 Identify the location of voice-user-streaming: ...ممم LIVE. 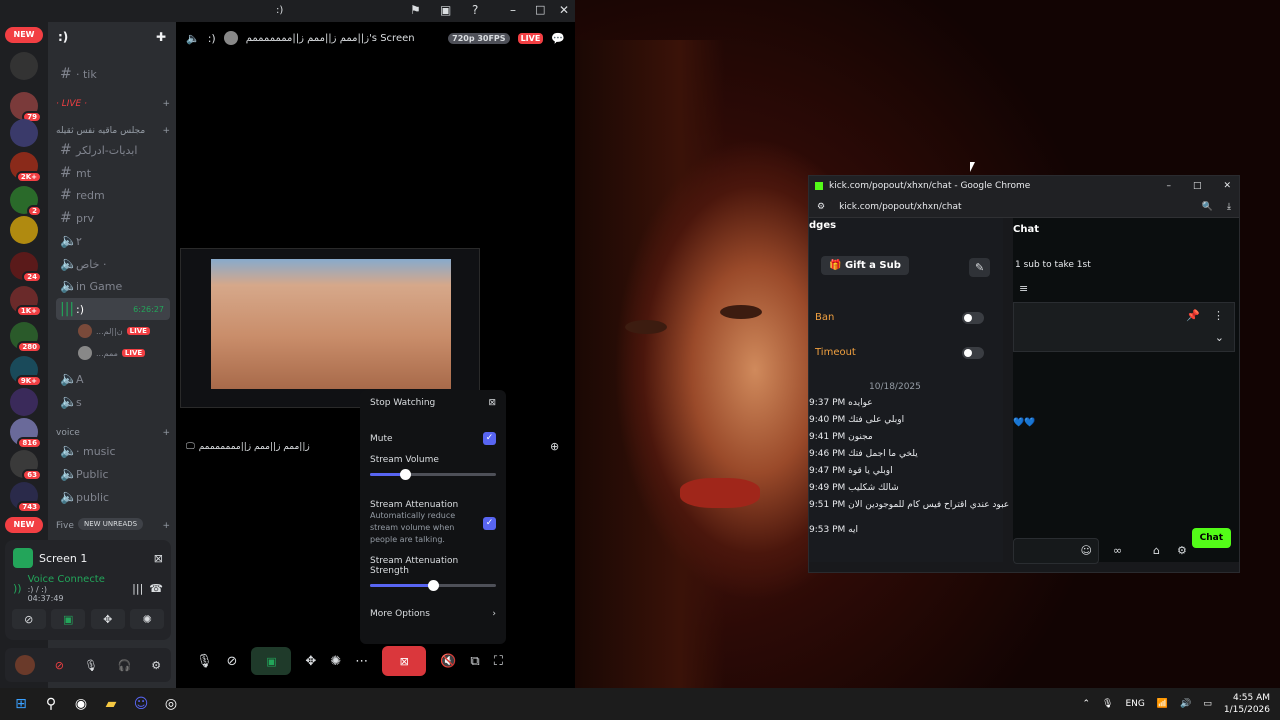
(122, 353).